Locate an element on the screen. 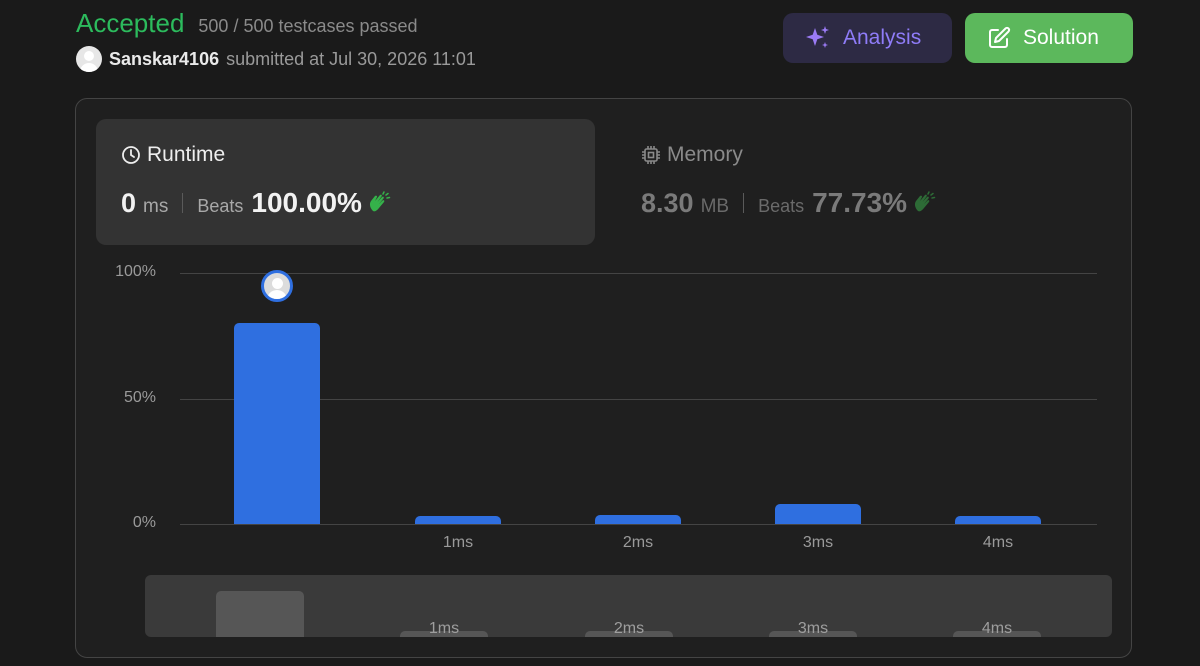  status-line: Accepted 500 / 500 testcases passed is located at coordinates (247, 23).